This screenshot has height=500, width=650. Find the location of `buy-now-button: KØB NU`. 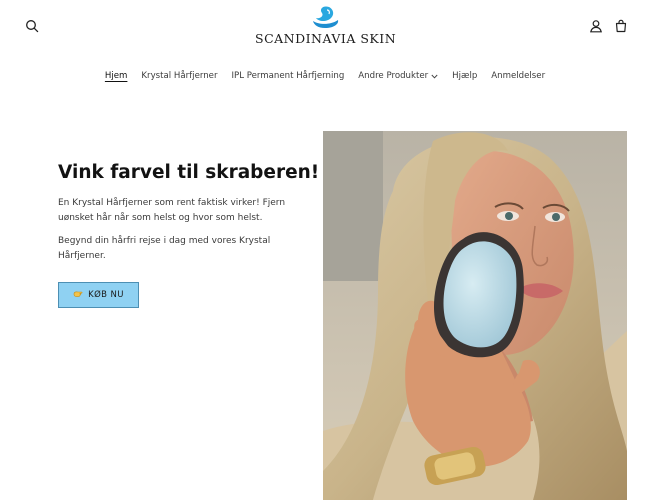

buy-now-button: KØB NU is located at coordinates (98, 295).